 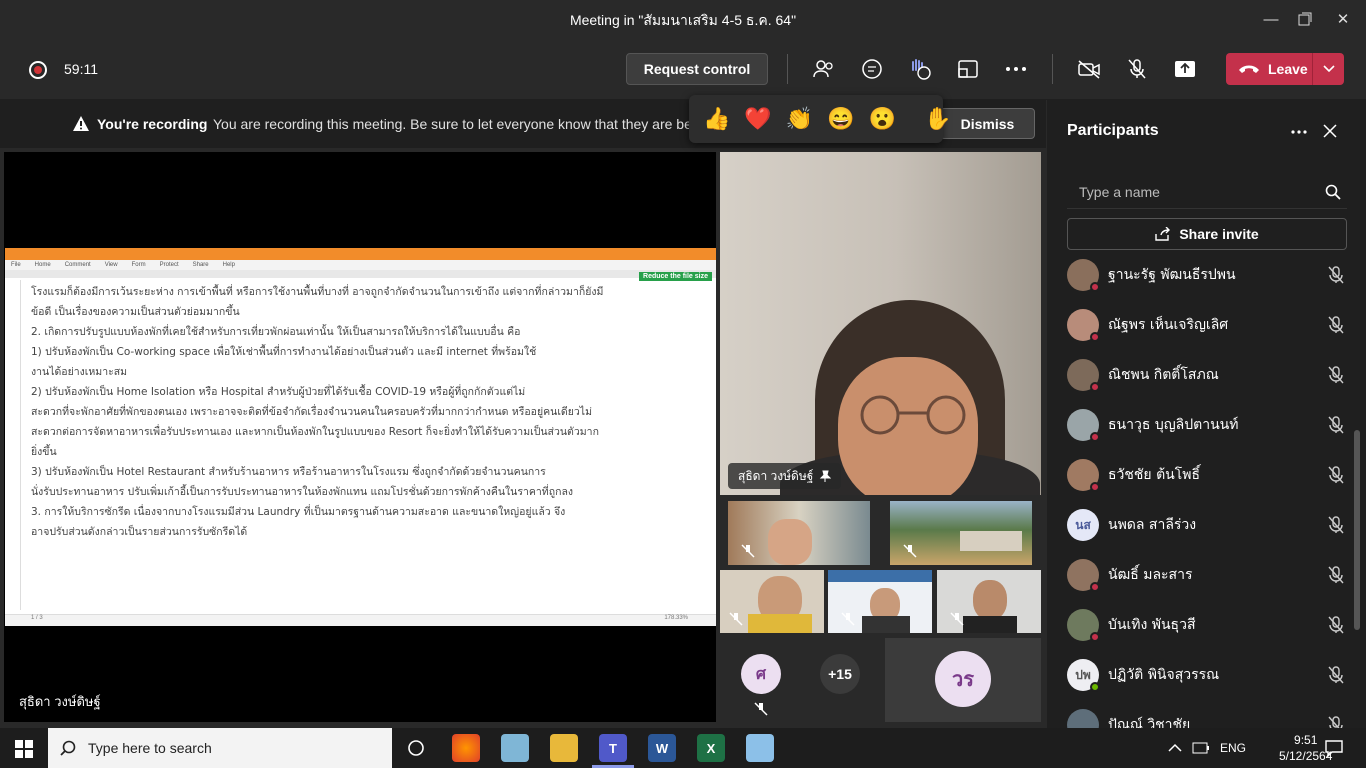 What do you see at coordinates (840, 119) in the screenshot?
I see `laugh-reaction: 😄` at bounding box center [840, 119].